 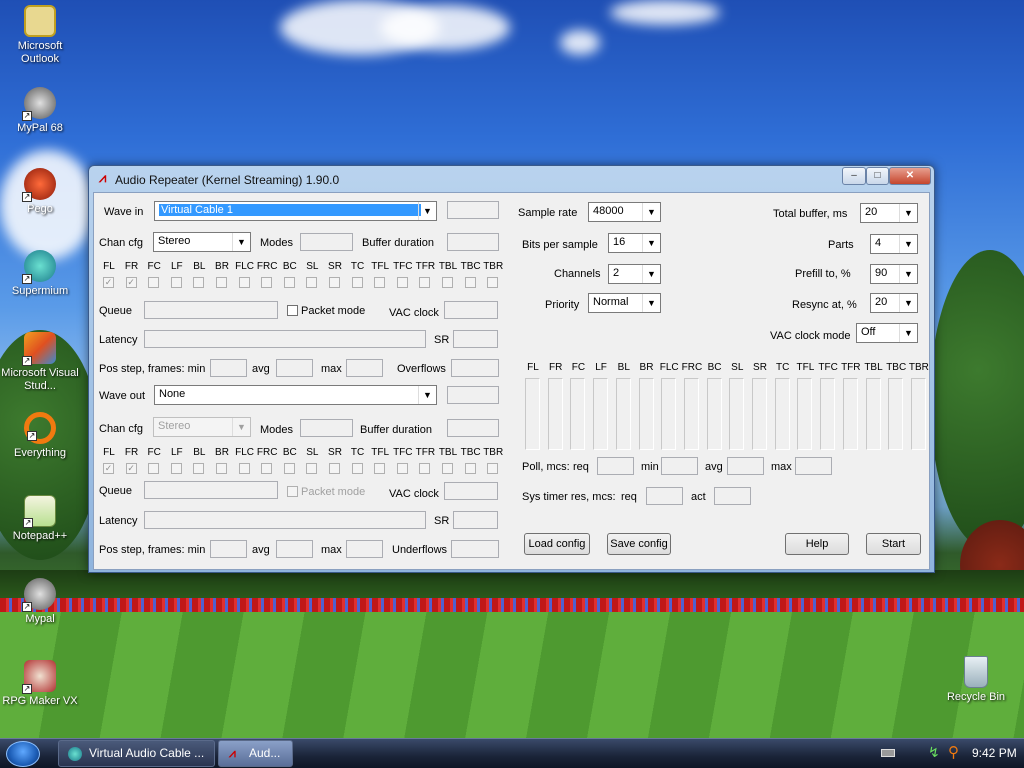 I want to click on desktop-icon-mypal: ↗ Mypal, so click(x=40, y=602).